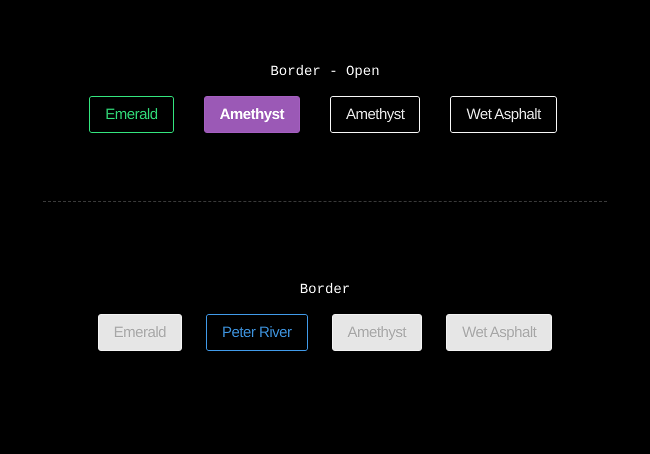 The width and height of the screenshot is (650, 454). Describe the element at coordinates (257, 332) in the screenshot. I see `button: Peter River` at that location.